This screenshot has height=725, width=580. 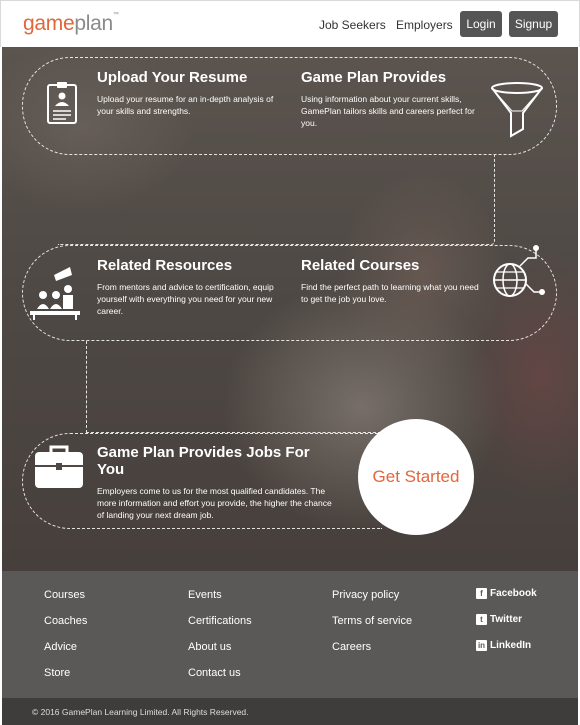 I want to click on footer-link-coaches: Coaches, so click(x=65, y=621).